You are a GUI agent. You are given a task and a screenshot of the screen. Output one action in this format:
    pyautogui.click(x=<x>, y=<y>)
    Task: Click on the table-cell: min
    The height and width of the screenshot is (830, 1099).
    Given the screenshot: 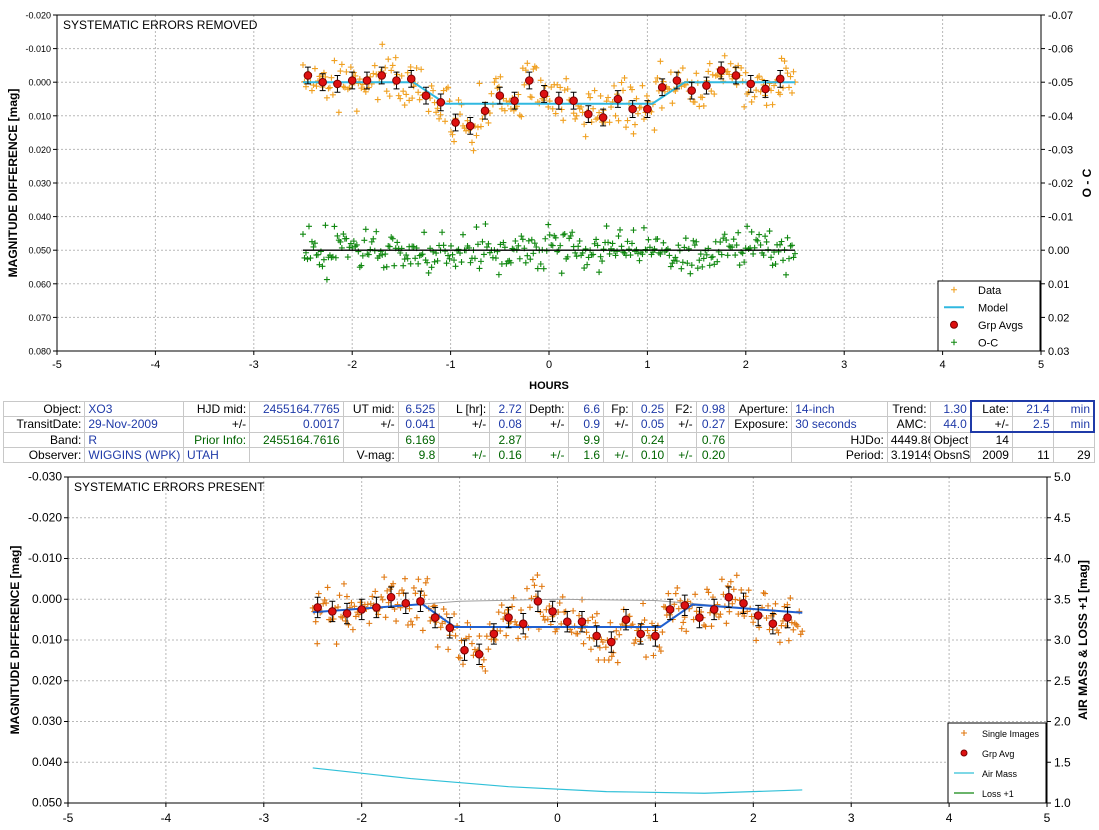 What is the action you would take?
    pyautogui.click(x=1073, y=424)
    